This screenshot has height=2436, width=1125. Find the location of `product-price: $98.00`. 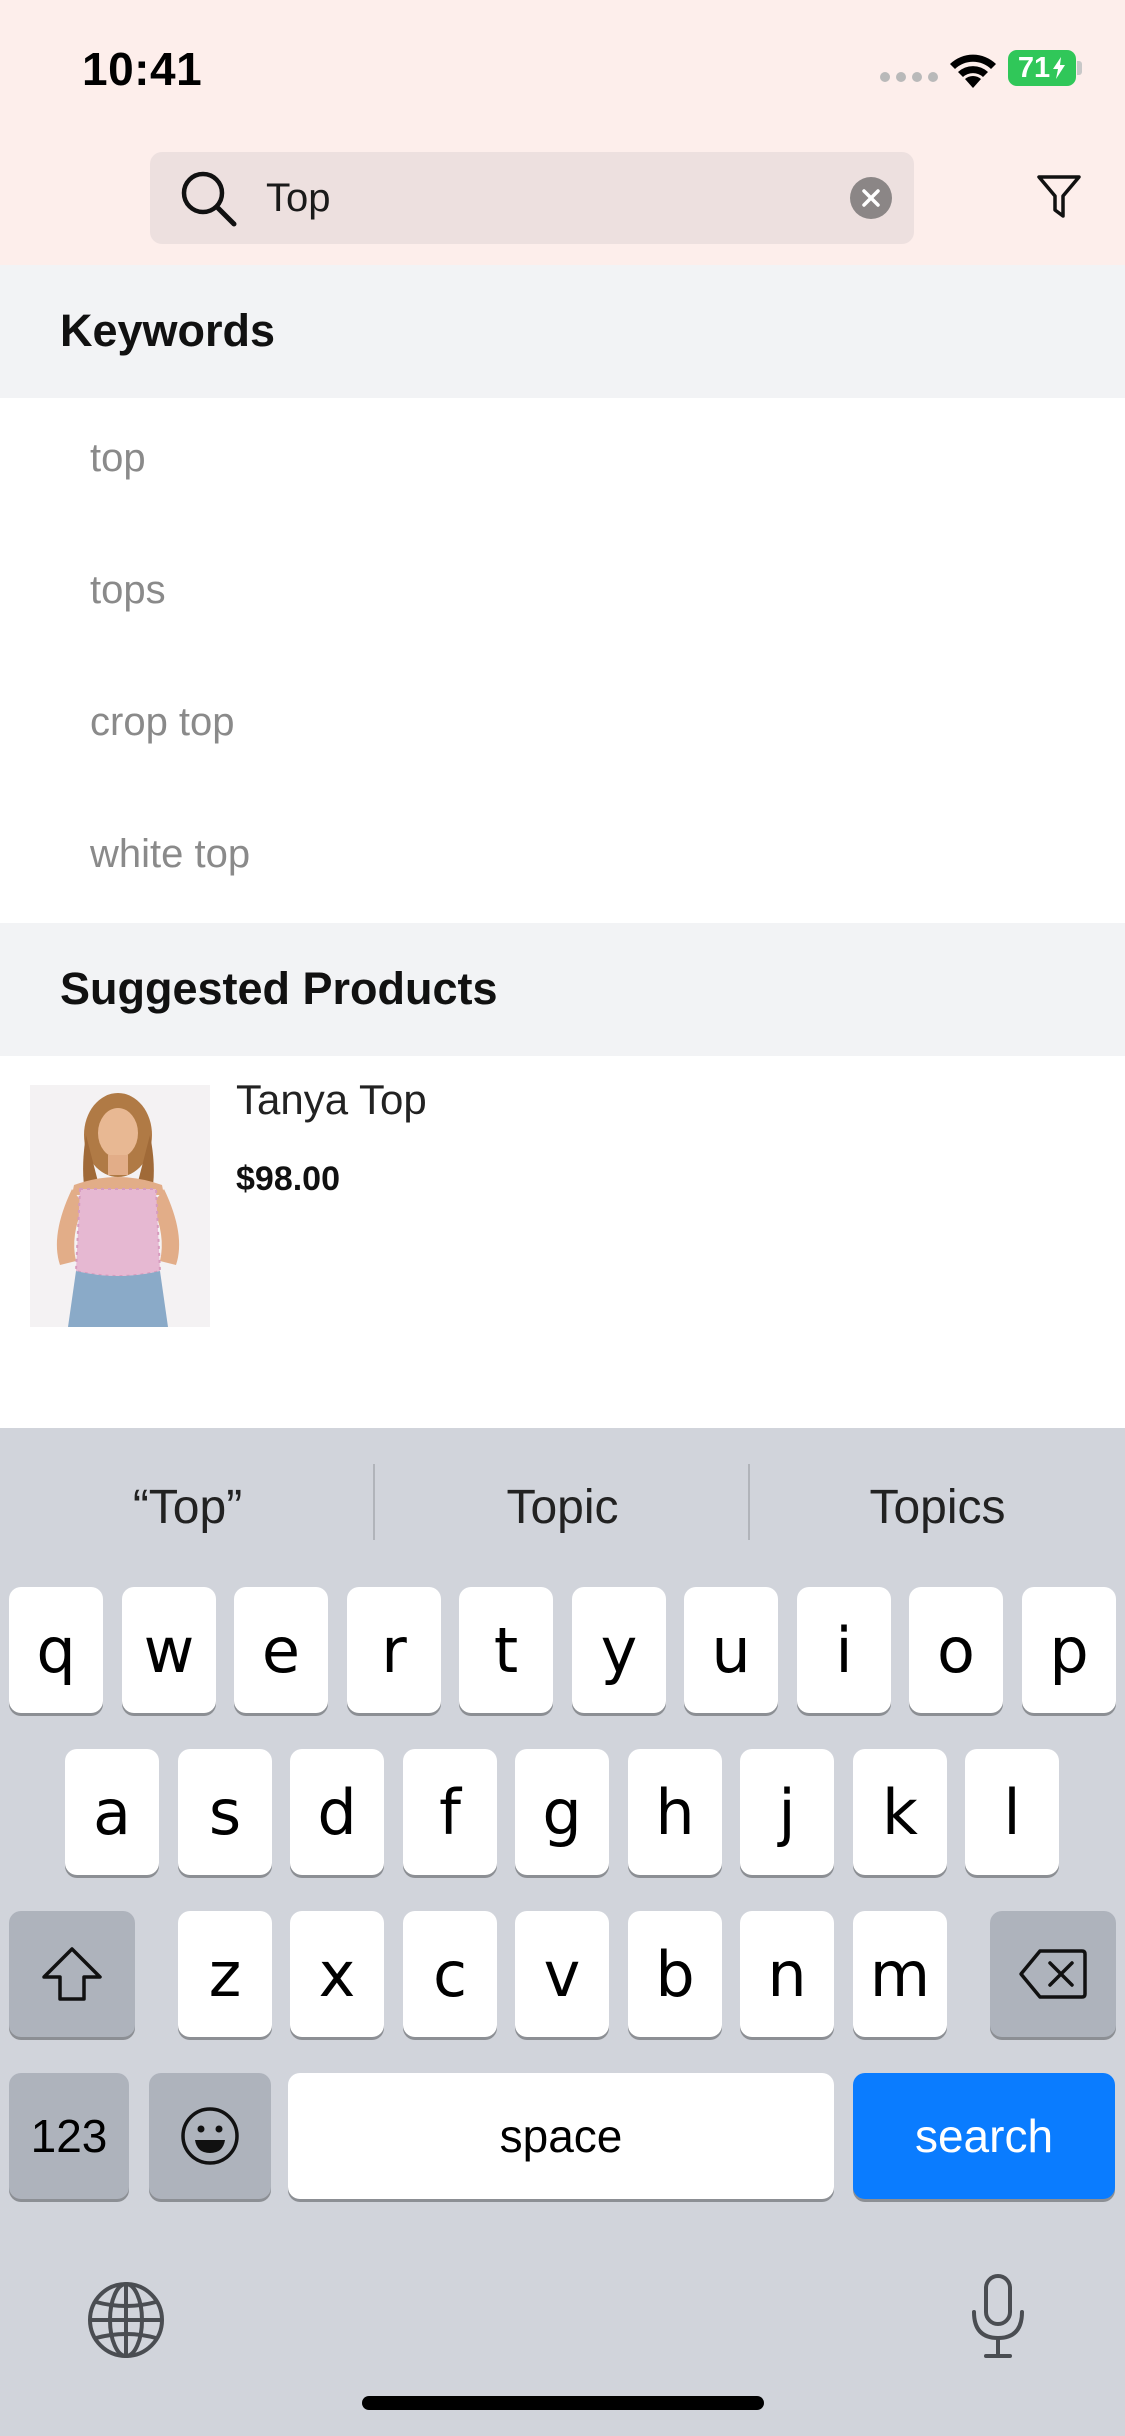

product-price: $98.00 is located at coordinates (288, 1179).